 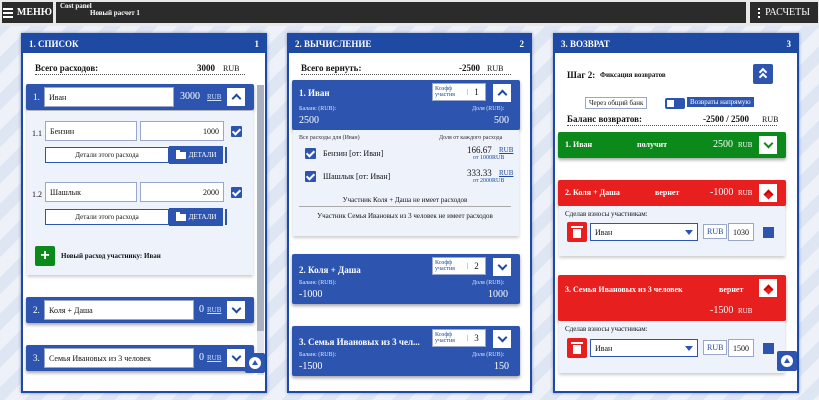 I want to click on expense-value-input: 2000, so click(x=182, y=192).